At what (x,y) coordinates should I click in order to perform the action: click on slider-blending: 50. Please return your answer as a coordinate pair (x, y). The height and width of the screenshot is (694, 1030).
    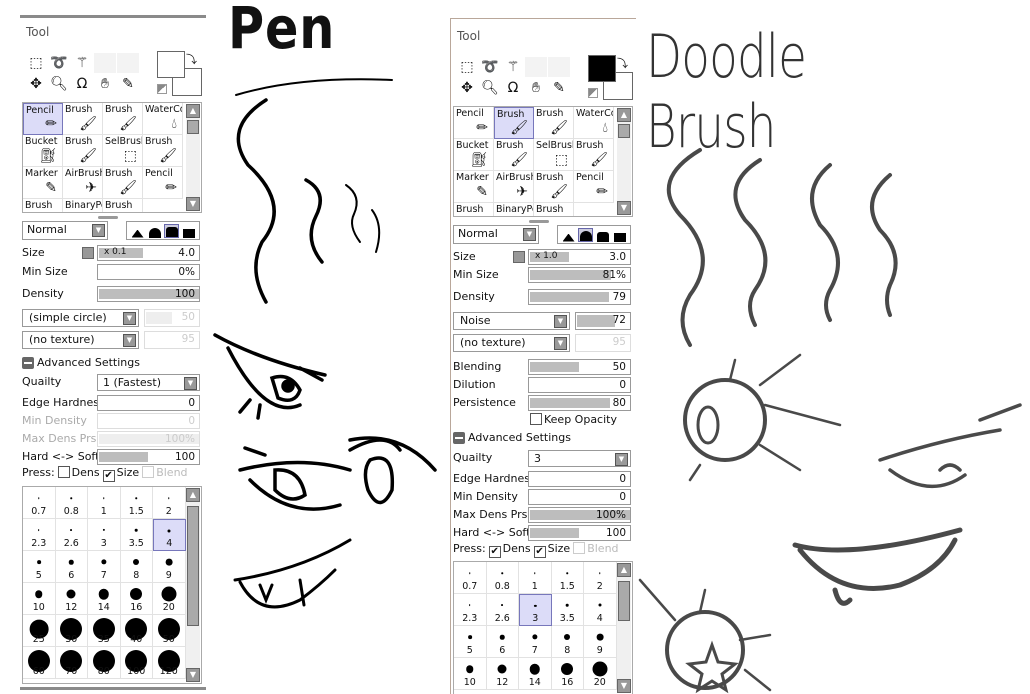
    Looking at the image, I should click on (579, 367).